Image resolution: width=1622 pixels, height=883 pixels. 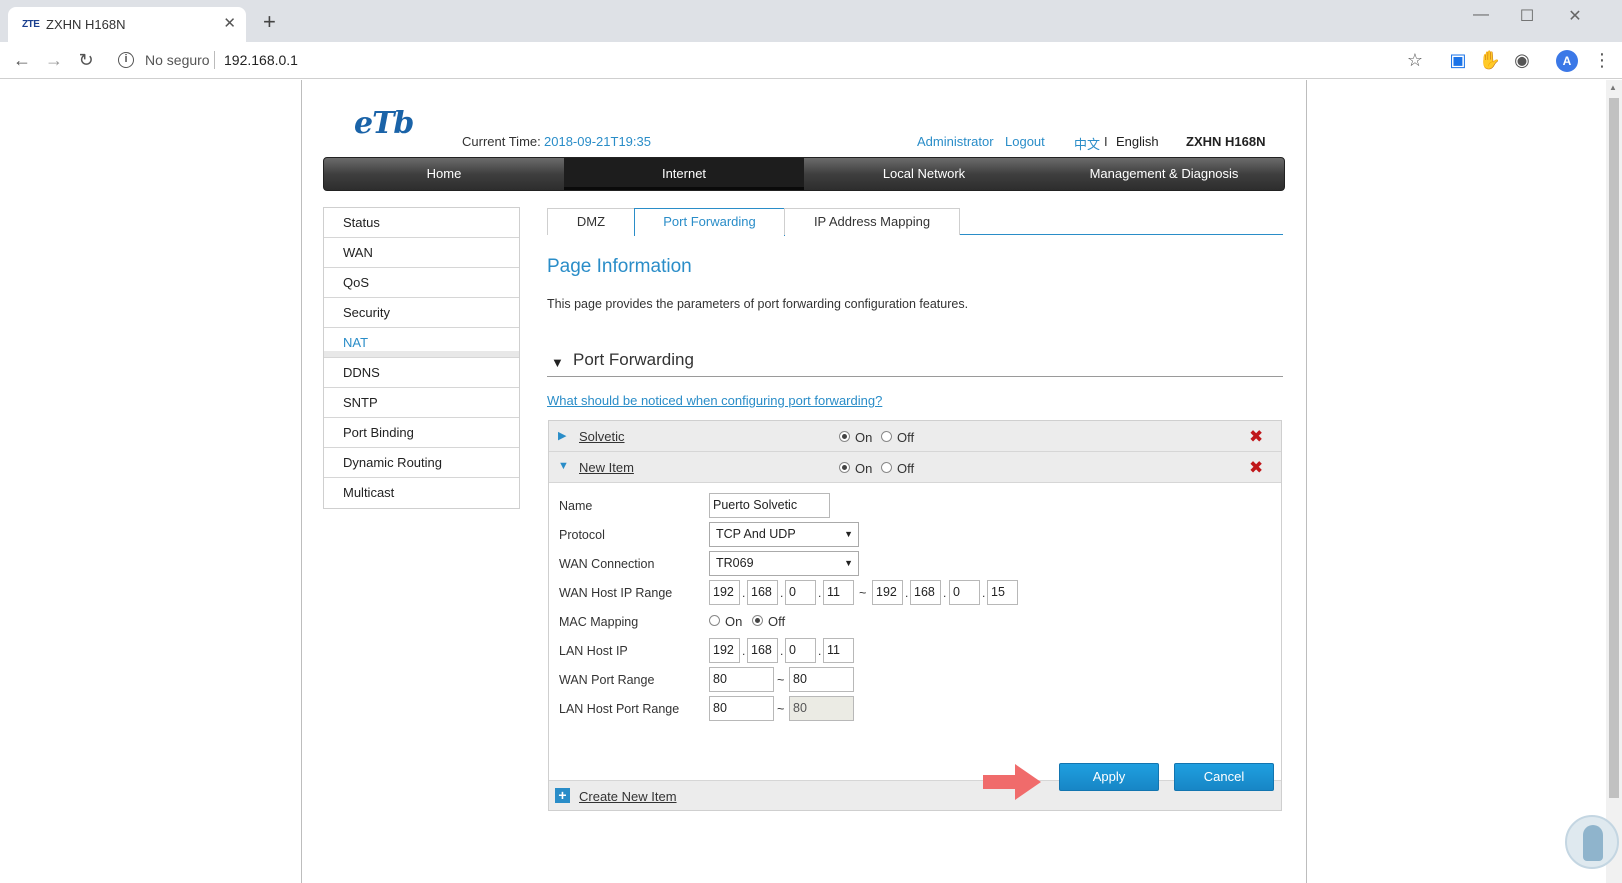 I want to click on sidebar-item-security: Security, so click(x=421, y=313).